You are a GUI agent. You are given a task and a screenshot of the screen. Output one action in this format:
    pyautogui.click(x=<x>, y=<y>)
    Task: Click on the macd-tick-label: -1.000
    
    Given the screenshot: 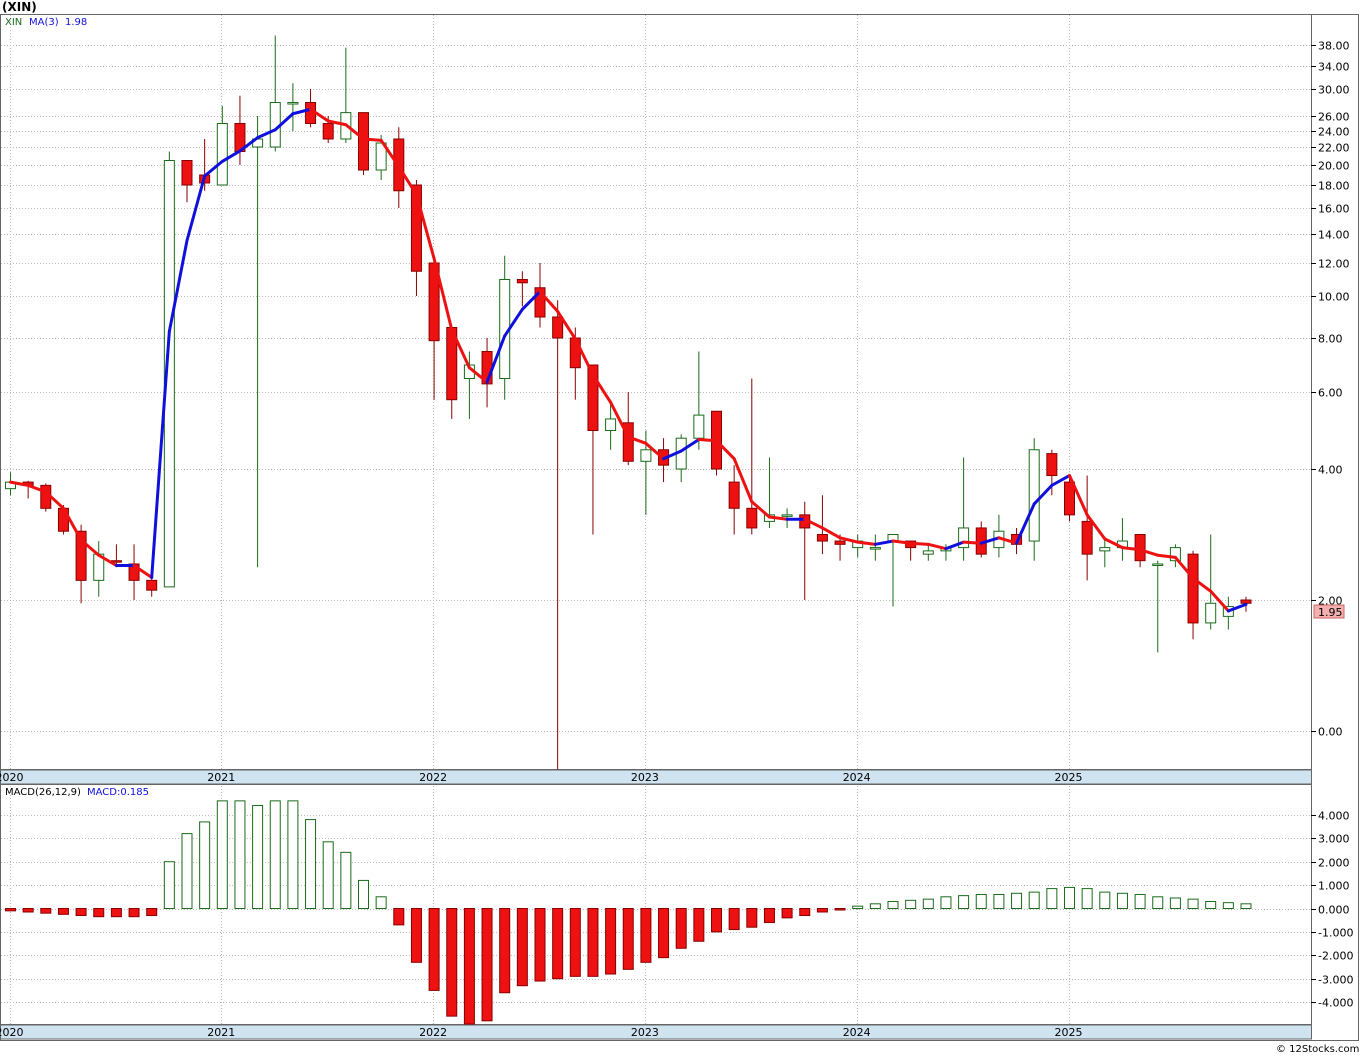 What is the action you would take?
    pyautogui.click(x=1335, y=933)
    